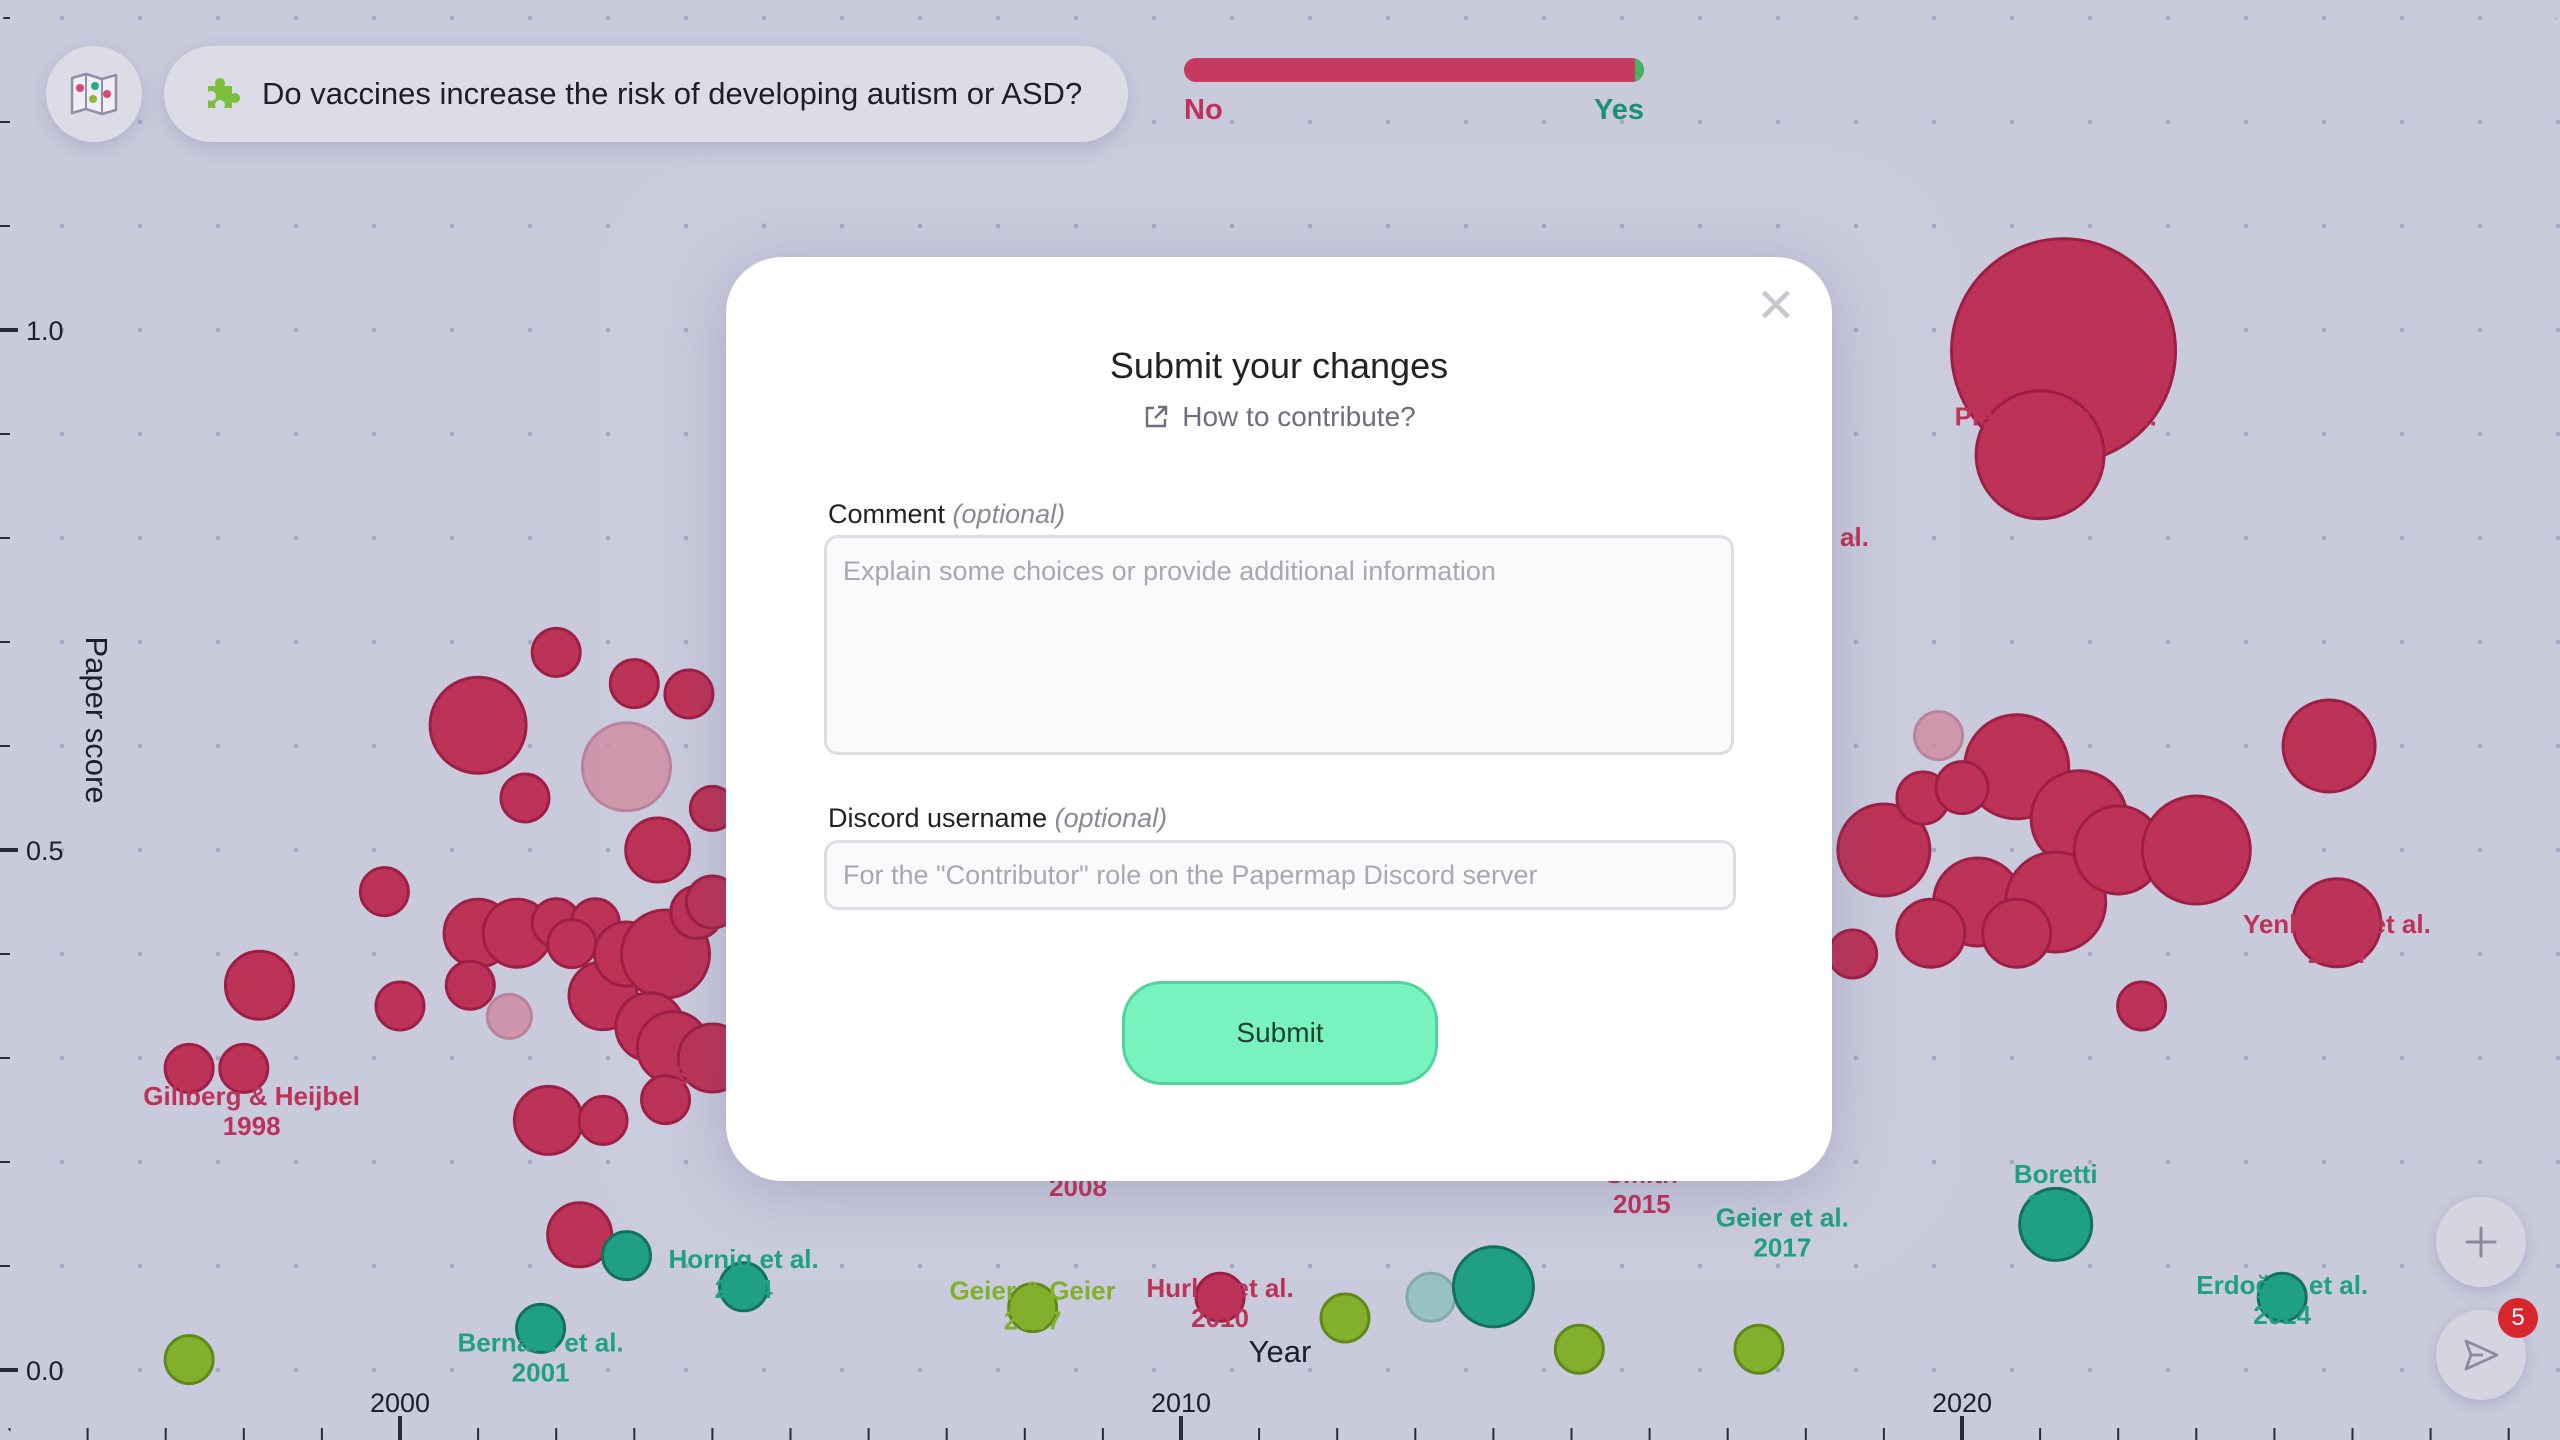 The height and width of the screenshot is (1440, 2560). What do you see at coordinates (1280, 875) in the screenshot?
I see `discord-username-input` at bounding box center [1280, 875].